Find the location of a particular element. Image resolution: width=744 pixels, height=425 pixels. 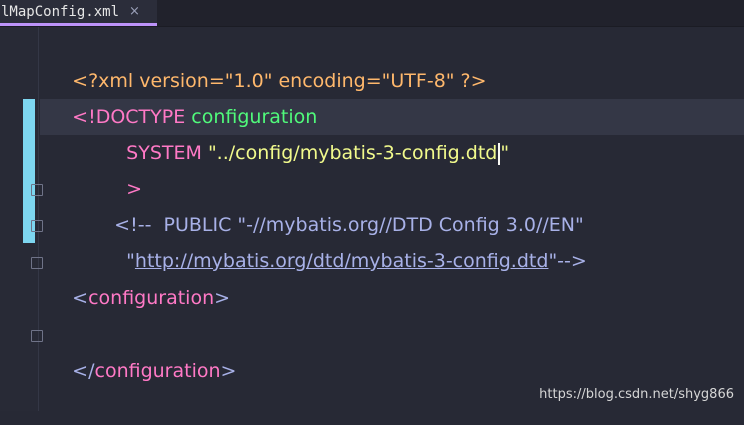

comment-close: "--> is located at coordinates (567, 261).